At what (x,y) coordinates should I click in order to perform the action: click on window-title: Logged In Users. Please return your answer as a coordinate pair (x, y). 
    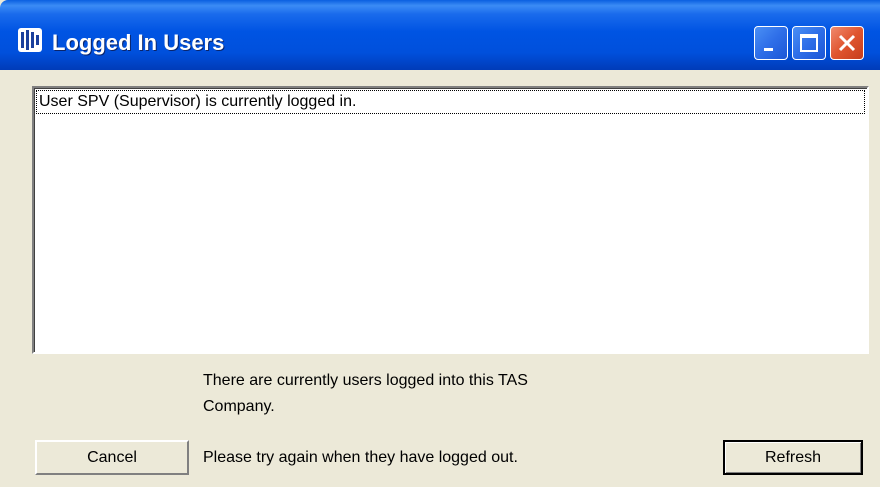
    Looking at the image, I should click on (138, 42).